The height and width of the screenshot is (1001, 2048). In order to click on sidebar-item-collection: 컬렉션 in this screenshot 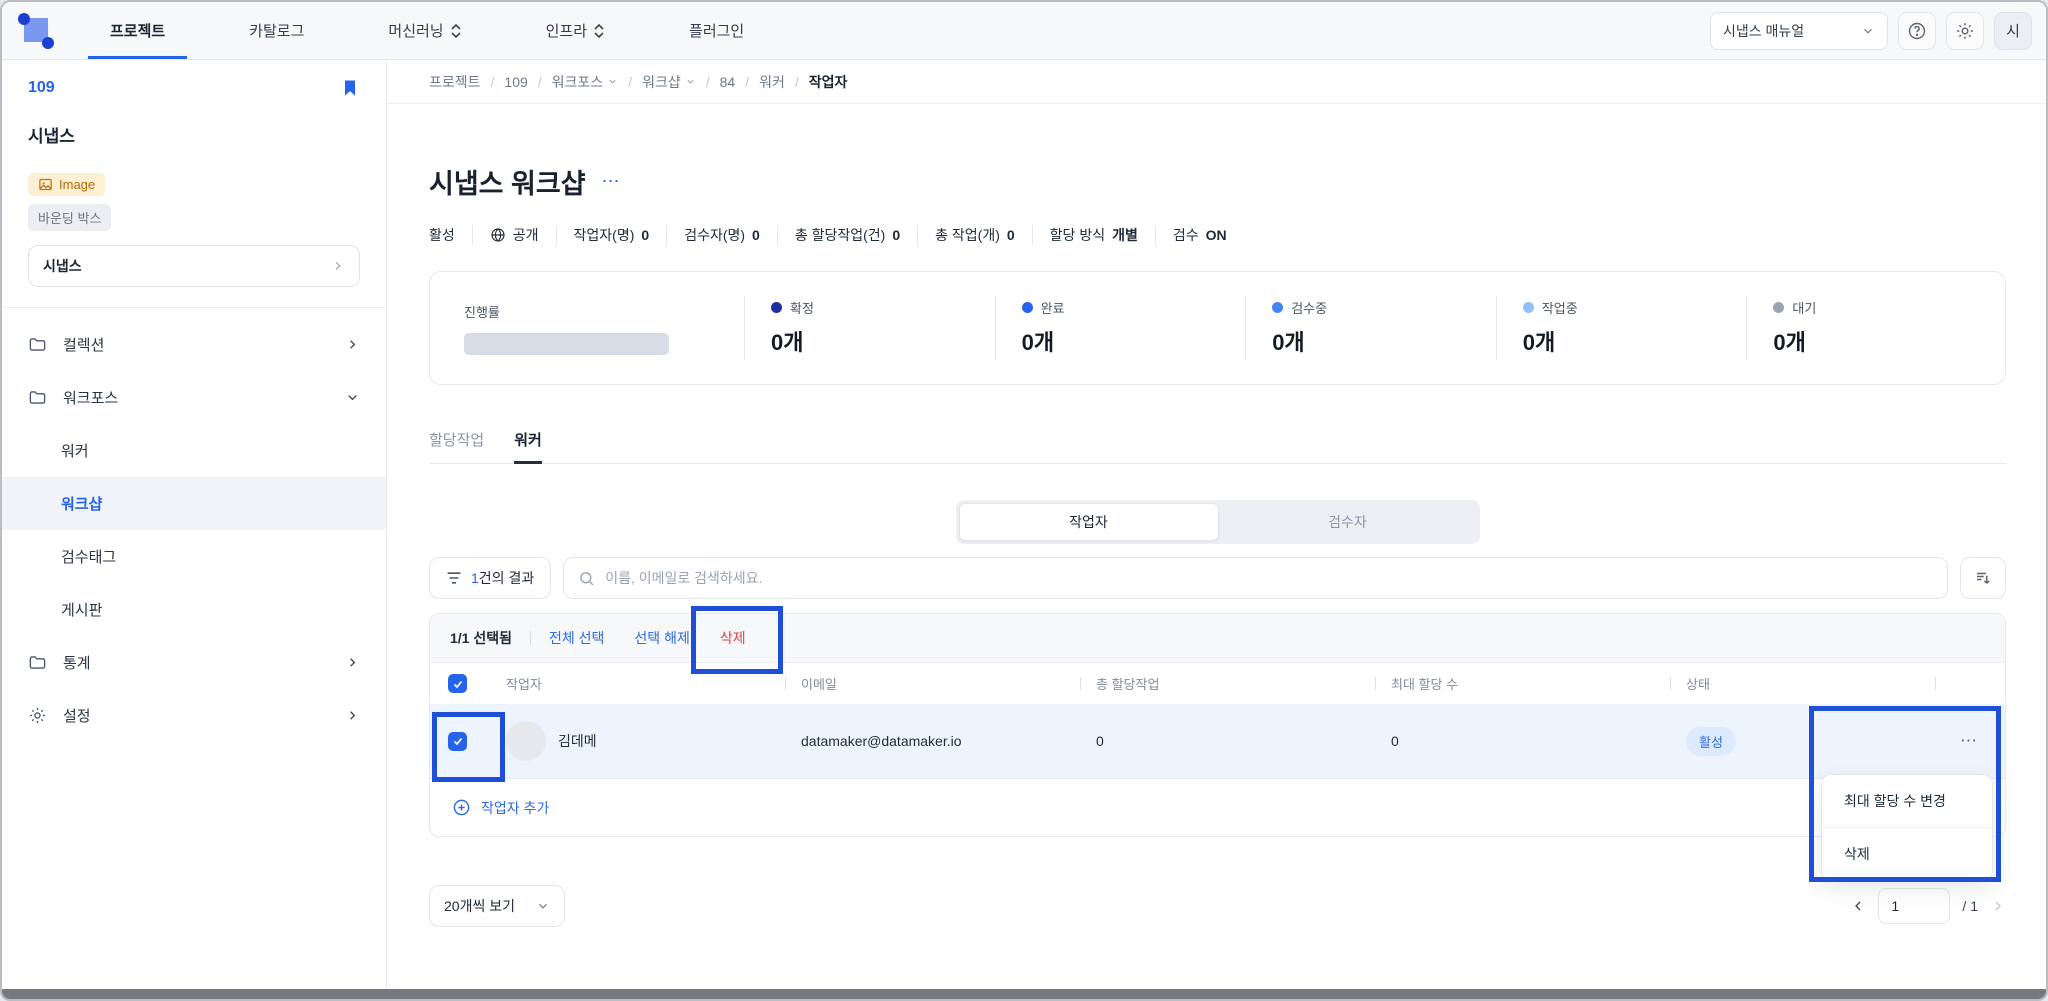, I will do `click(194, 344)`.